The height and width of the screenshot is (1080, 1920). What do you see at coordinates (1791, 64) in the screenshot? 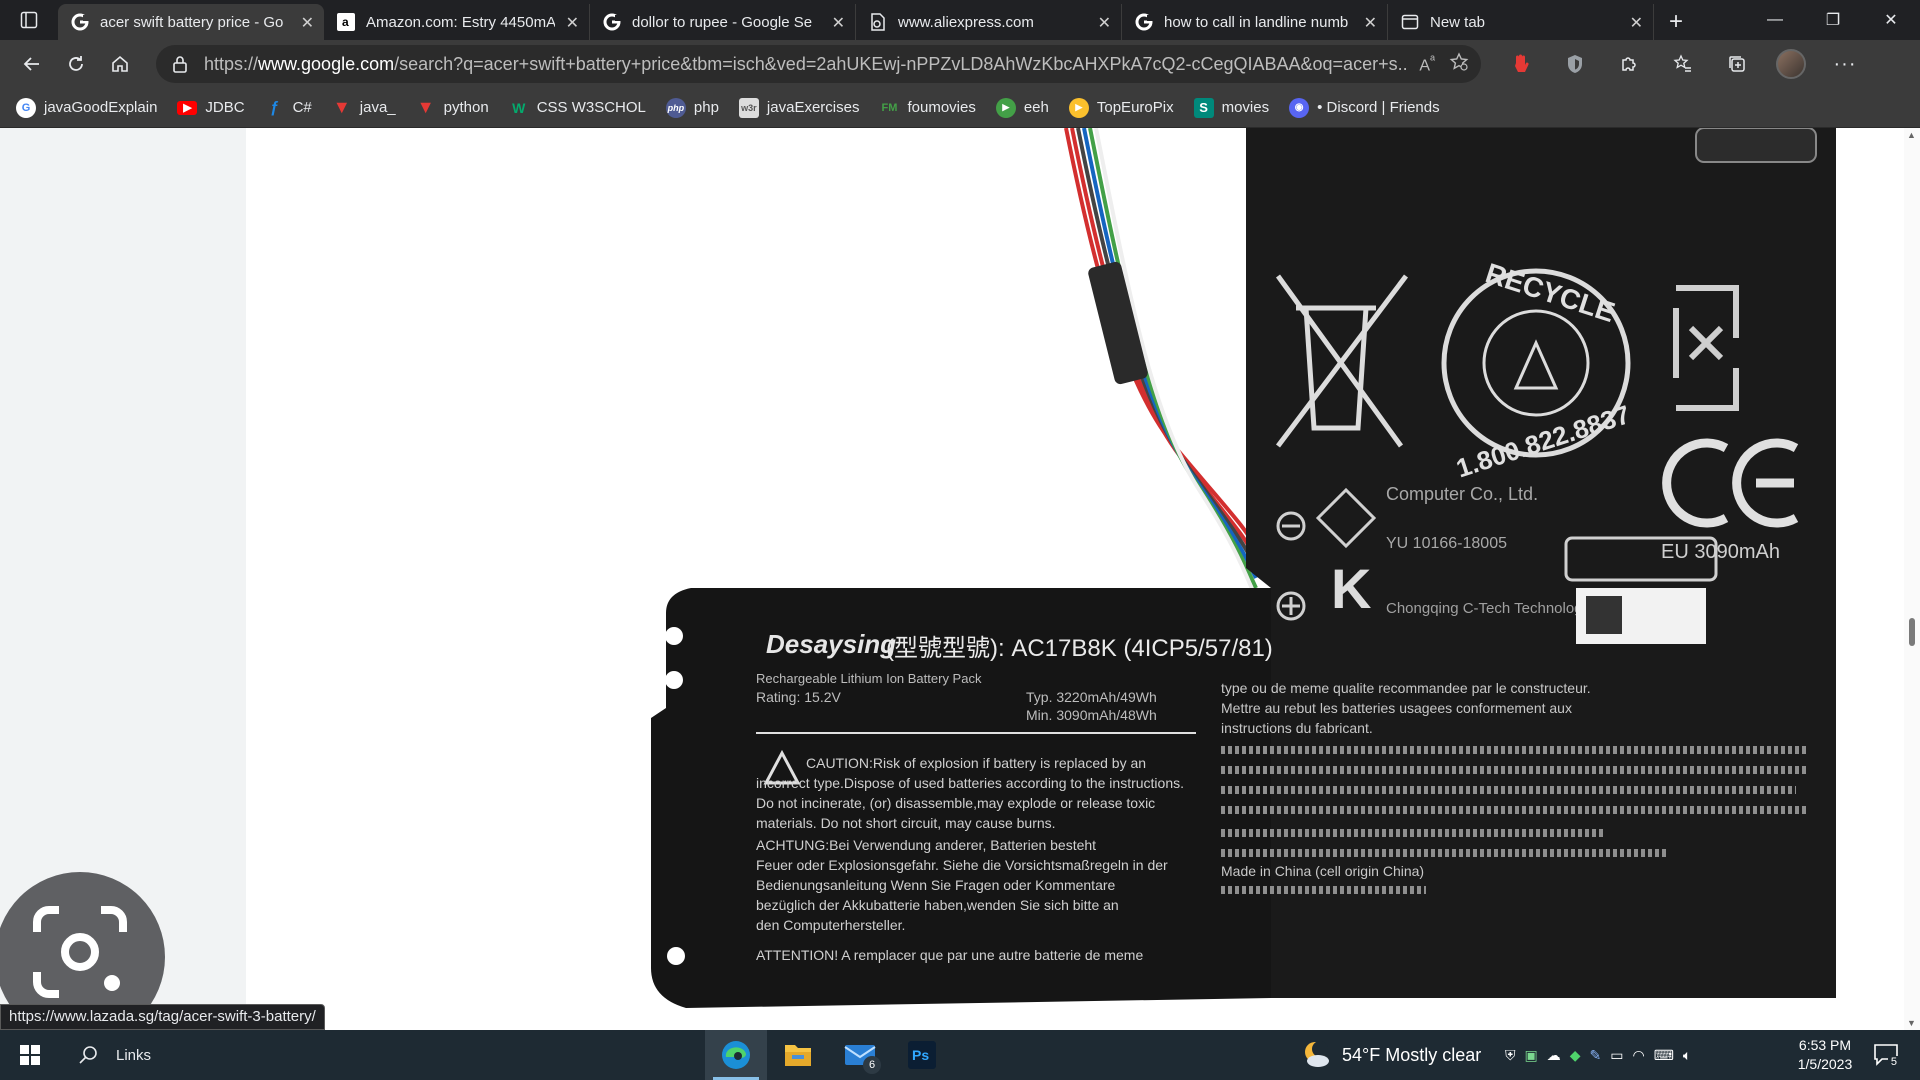
I see `profile-button` at bounding box center [1791, 64].